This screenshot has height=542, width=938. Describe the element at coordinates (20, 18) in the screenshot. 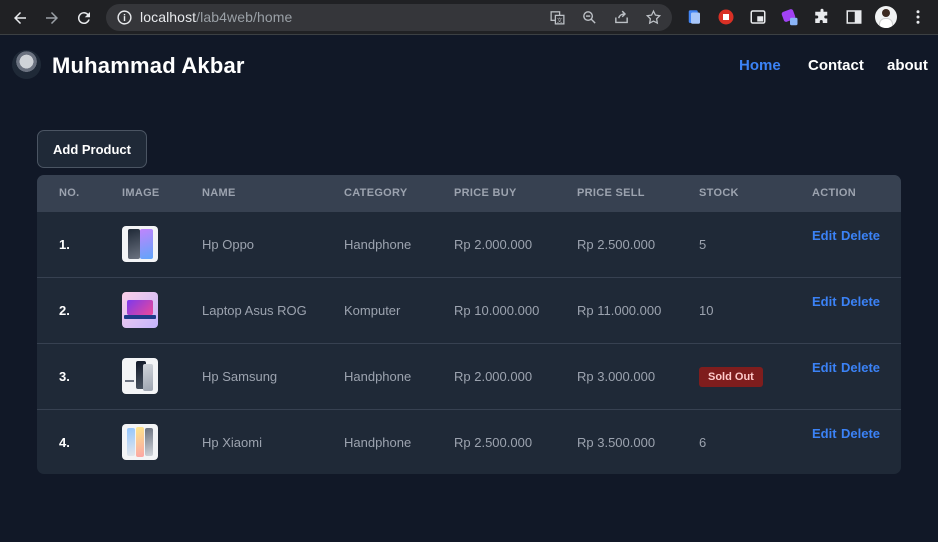

I see `back-arrow-icon` at that location.